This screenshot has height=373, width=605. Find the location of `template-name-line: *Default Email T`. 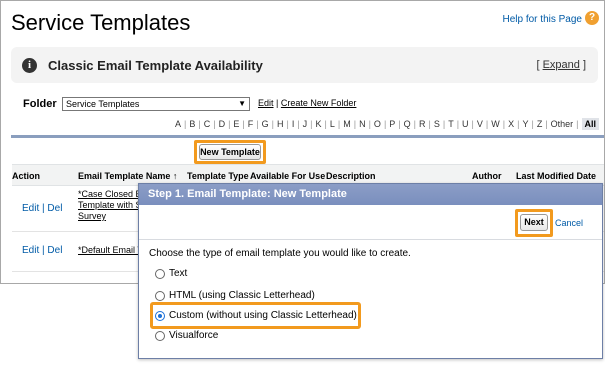

template-name-line: *Default Email T is located at coordinates (110, 250).